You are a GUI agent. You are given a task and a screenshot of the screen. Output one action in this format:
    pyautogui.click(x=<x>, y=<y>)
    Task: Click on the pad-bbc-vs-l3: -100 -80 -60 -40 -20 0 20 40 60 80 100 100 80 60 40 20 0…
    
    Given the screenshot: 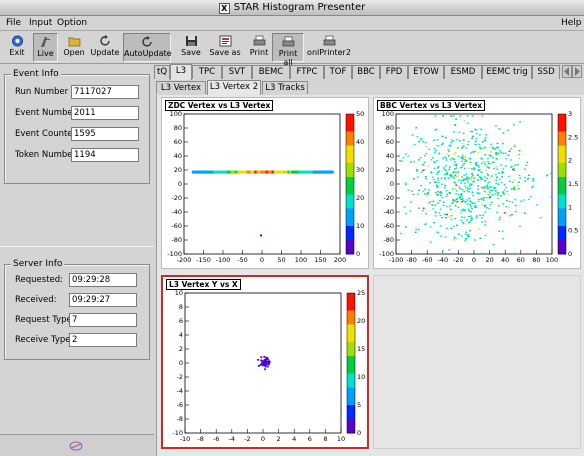 What is the action you would take?
    pyautogui.click(x=477, y=183)
    